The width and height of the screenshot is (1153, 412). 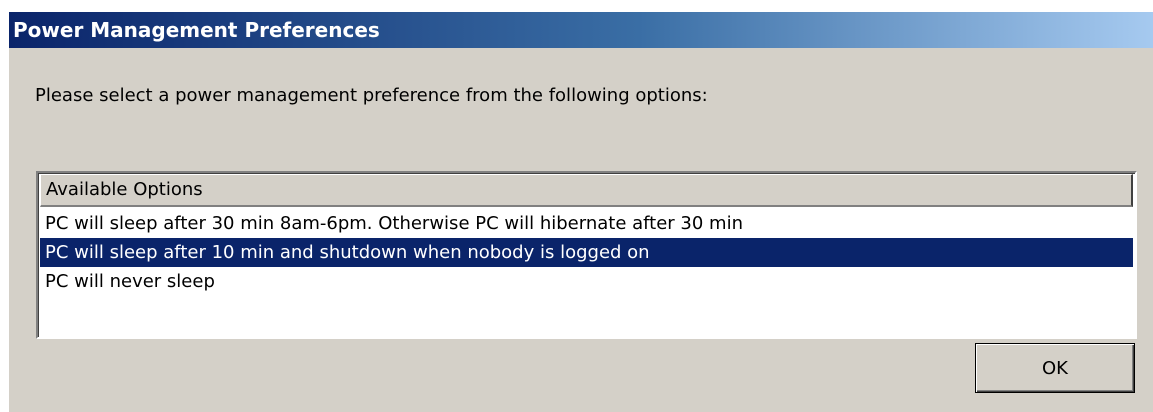 I want to click on option-never-sleep: PC will never sleep, so click(x=586, y=281).